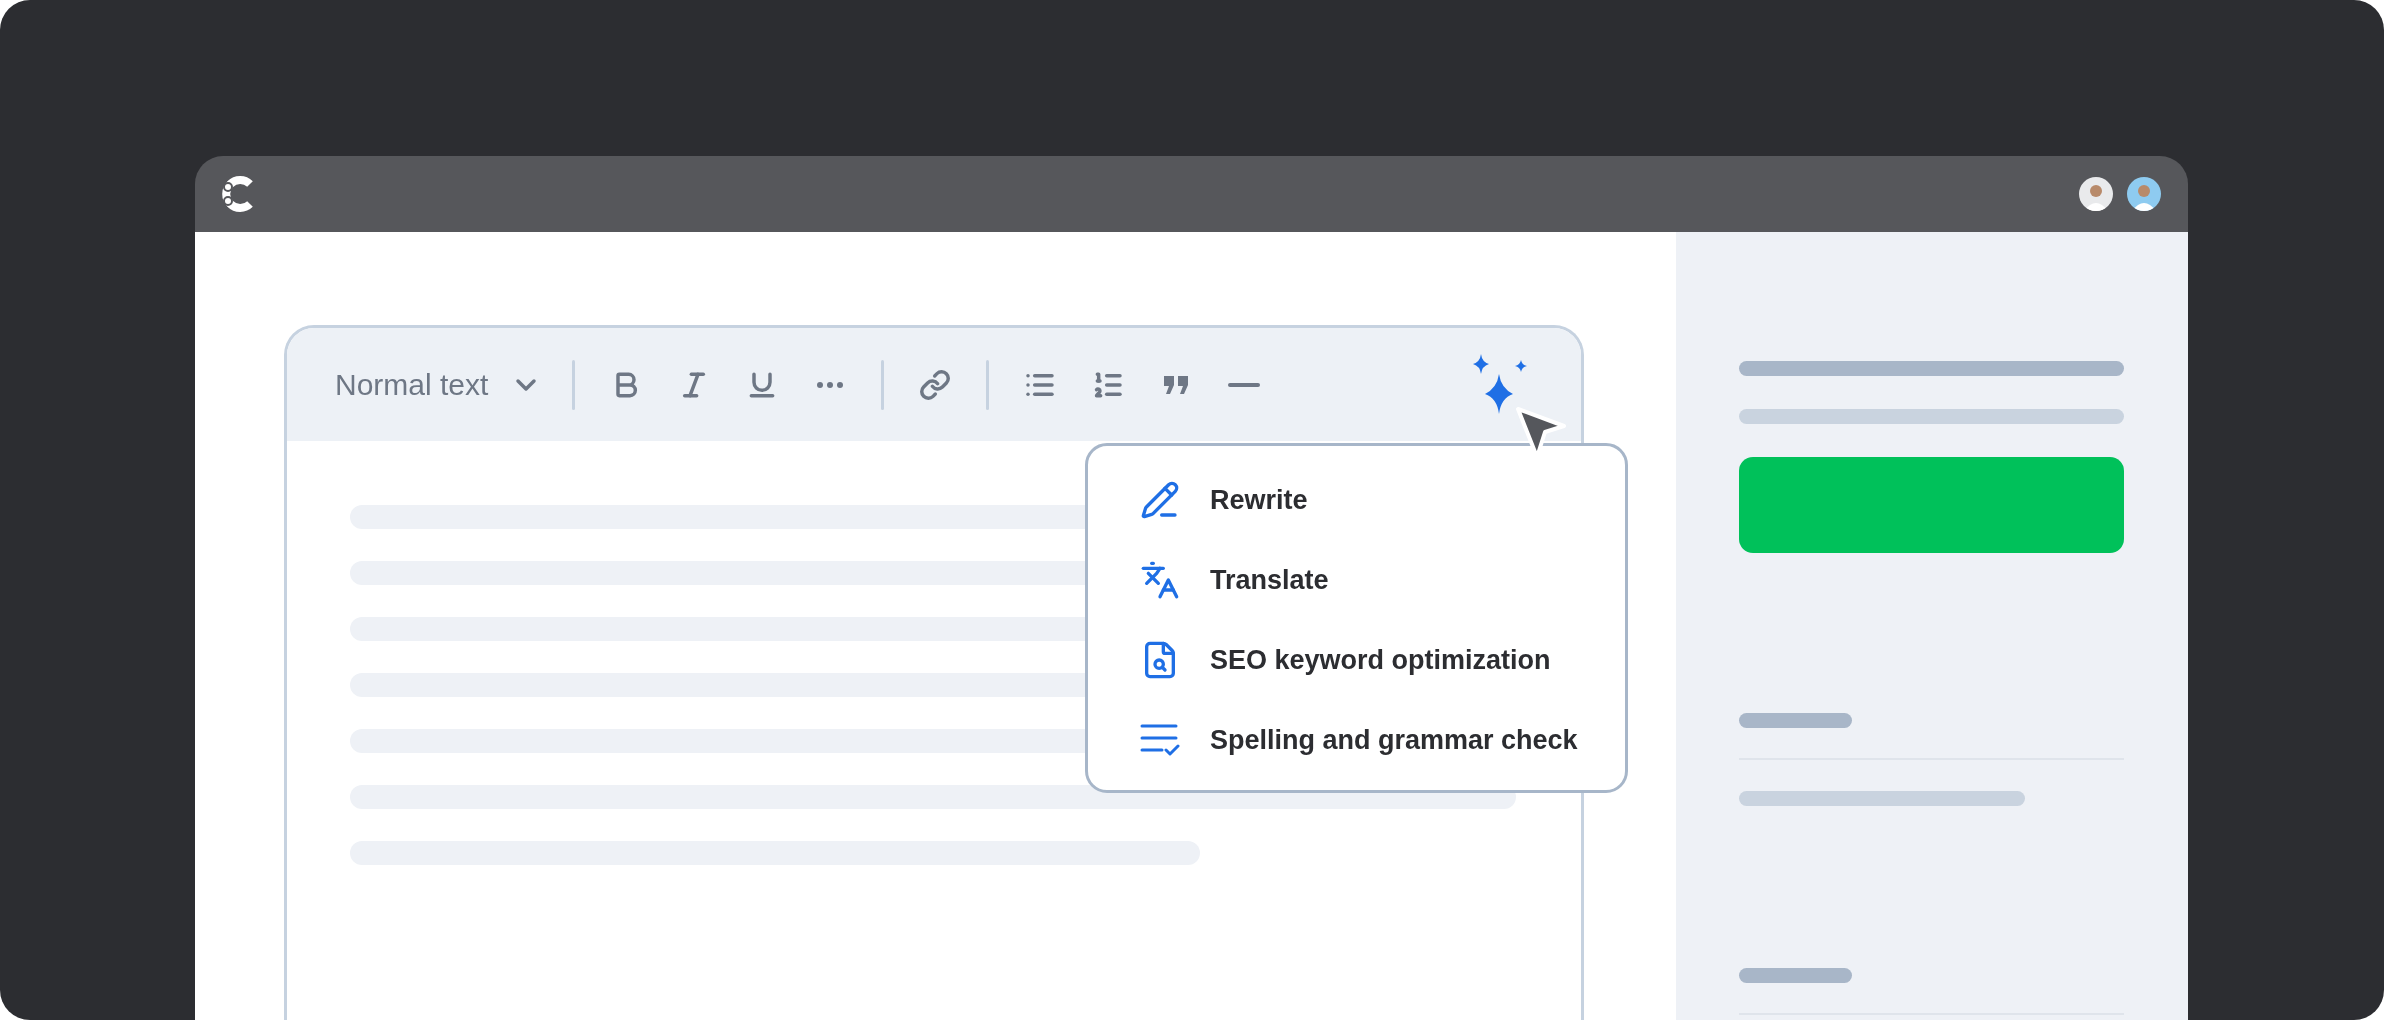 Image resolution: width=2384 pixels, height=1020 pixels. I want to click on menu-item-label: Spelling and grammar check, so click(1394, 740).